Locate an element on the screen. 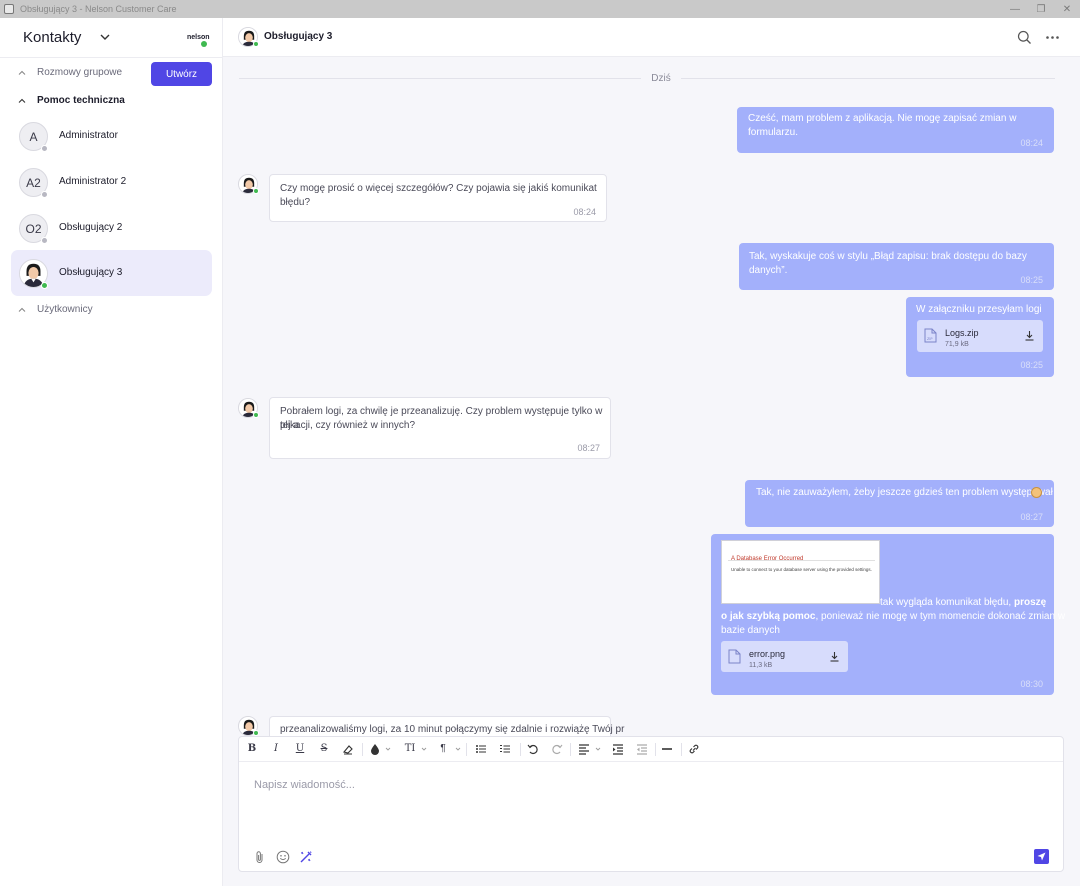  send-button is located at coordinates (1041, 856).